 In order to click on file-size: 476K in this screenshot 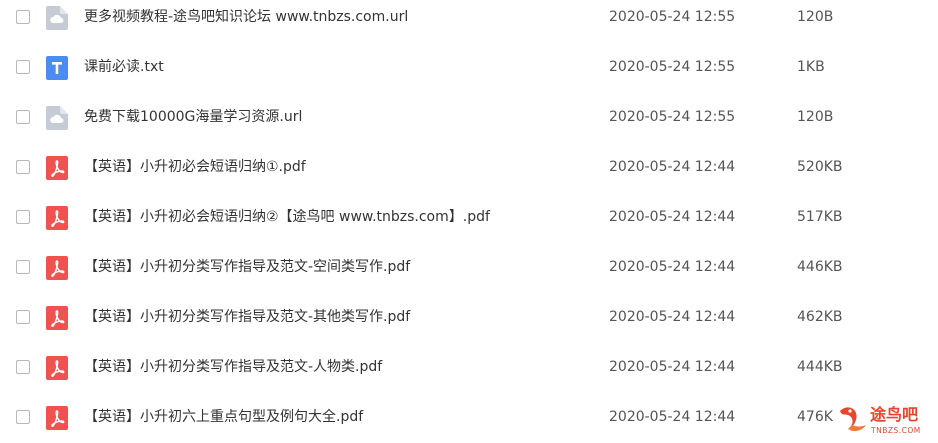, I will do `click(815, 417)`.